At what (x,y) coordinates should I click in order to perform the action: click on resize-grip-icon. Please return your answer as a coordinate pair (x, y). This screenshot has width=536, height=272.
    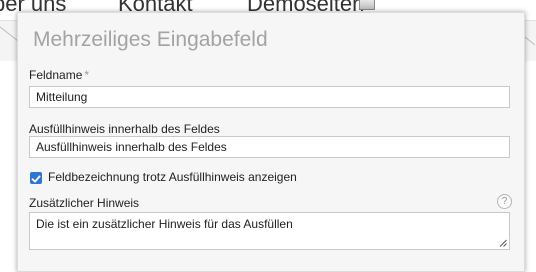
    Looking at the image, I should click on (503, 243).